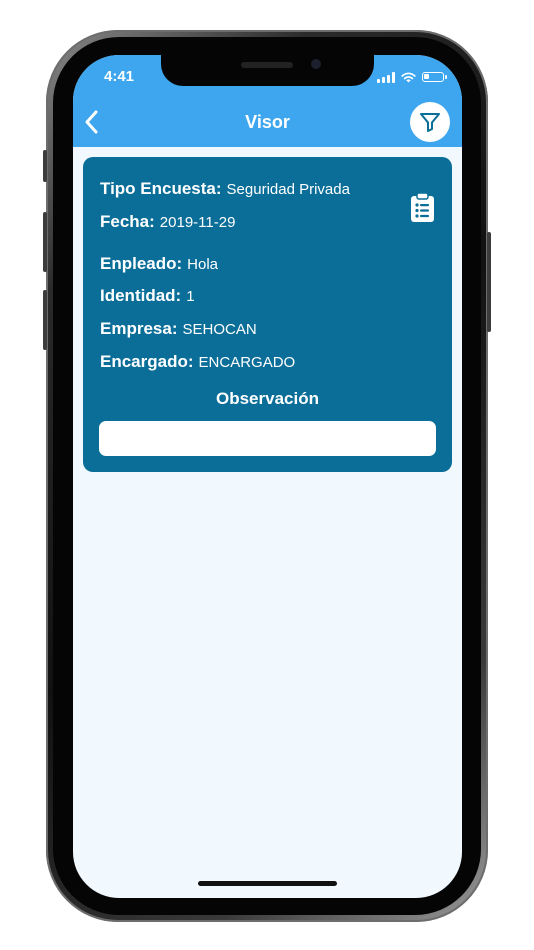  Describe the element at coordinates (434, 77) in the screenshot. I see `battery-icon` at that location.